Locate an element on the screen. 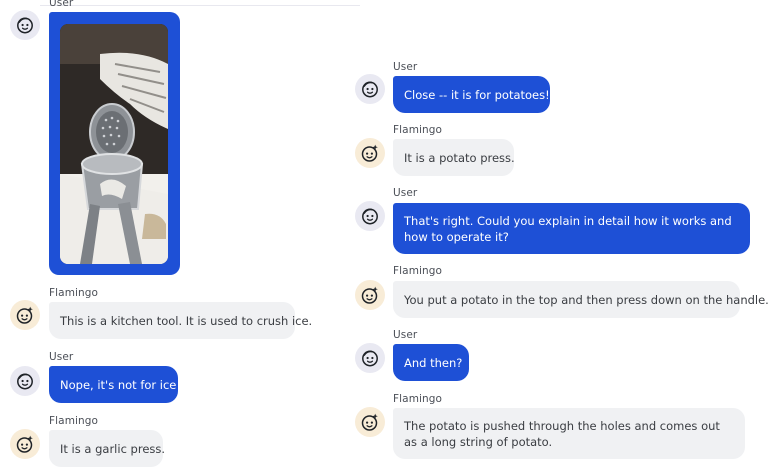 The width and height of the screenshot is (770, 467). kitchen-tool-photo is located at coordinates (114, 144).